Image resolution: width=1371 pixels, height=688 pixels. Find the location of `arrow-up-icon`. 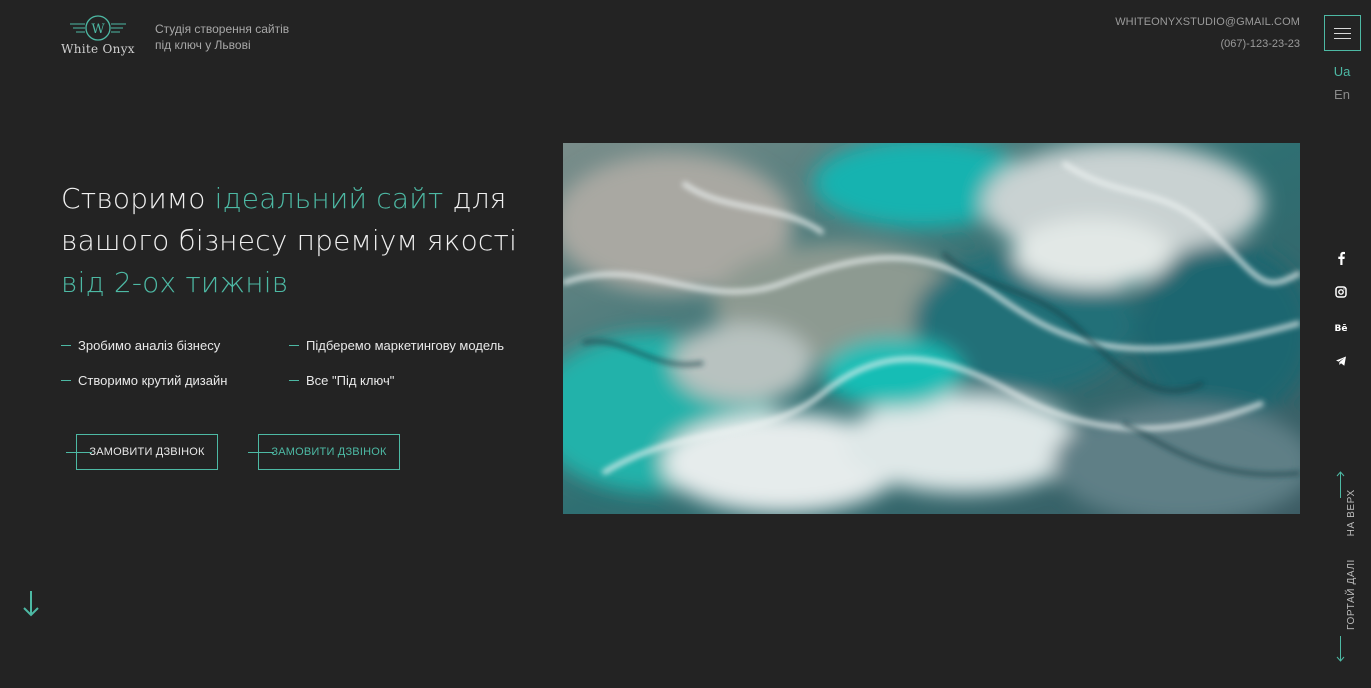

arrow-up-icon is located at coordinates (1340, 485).